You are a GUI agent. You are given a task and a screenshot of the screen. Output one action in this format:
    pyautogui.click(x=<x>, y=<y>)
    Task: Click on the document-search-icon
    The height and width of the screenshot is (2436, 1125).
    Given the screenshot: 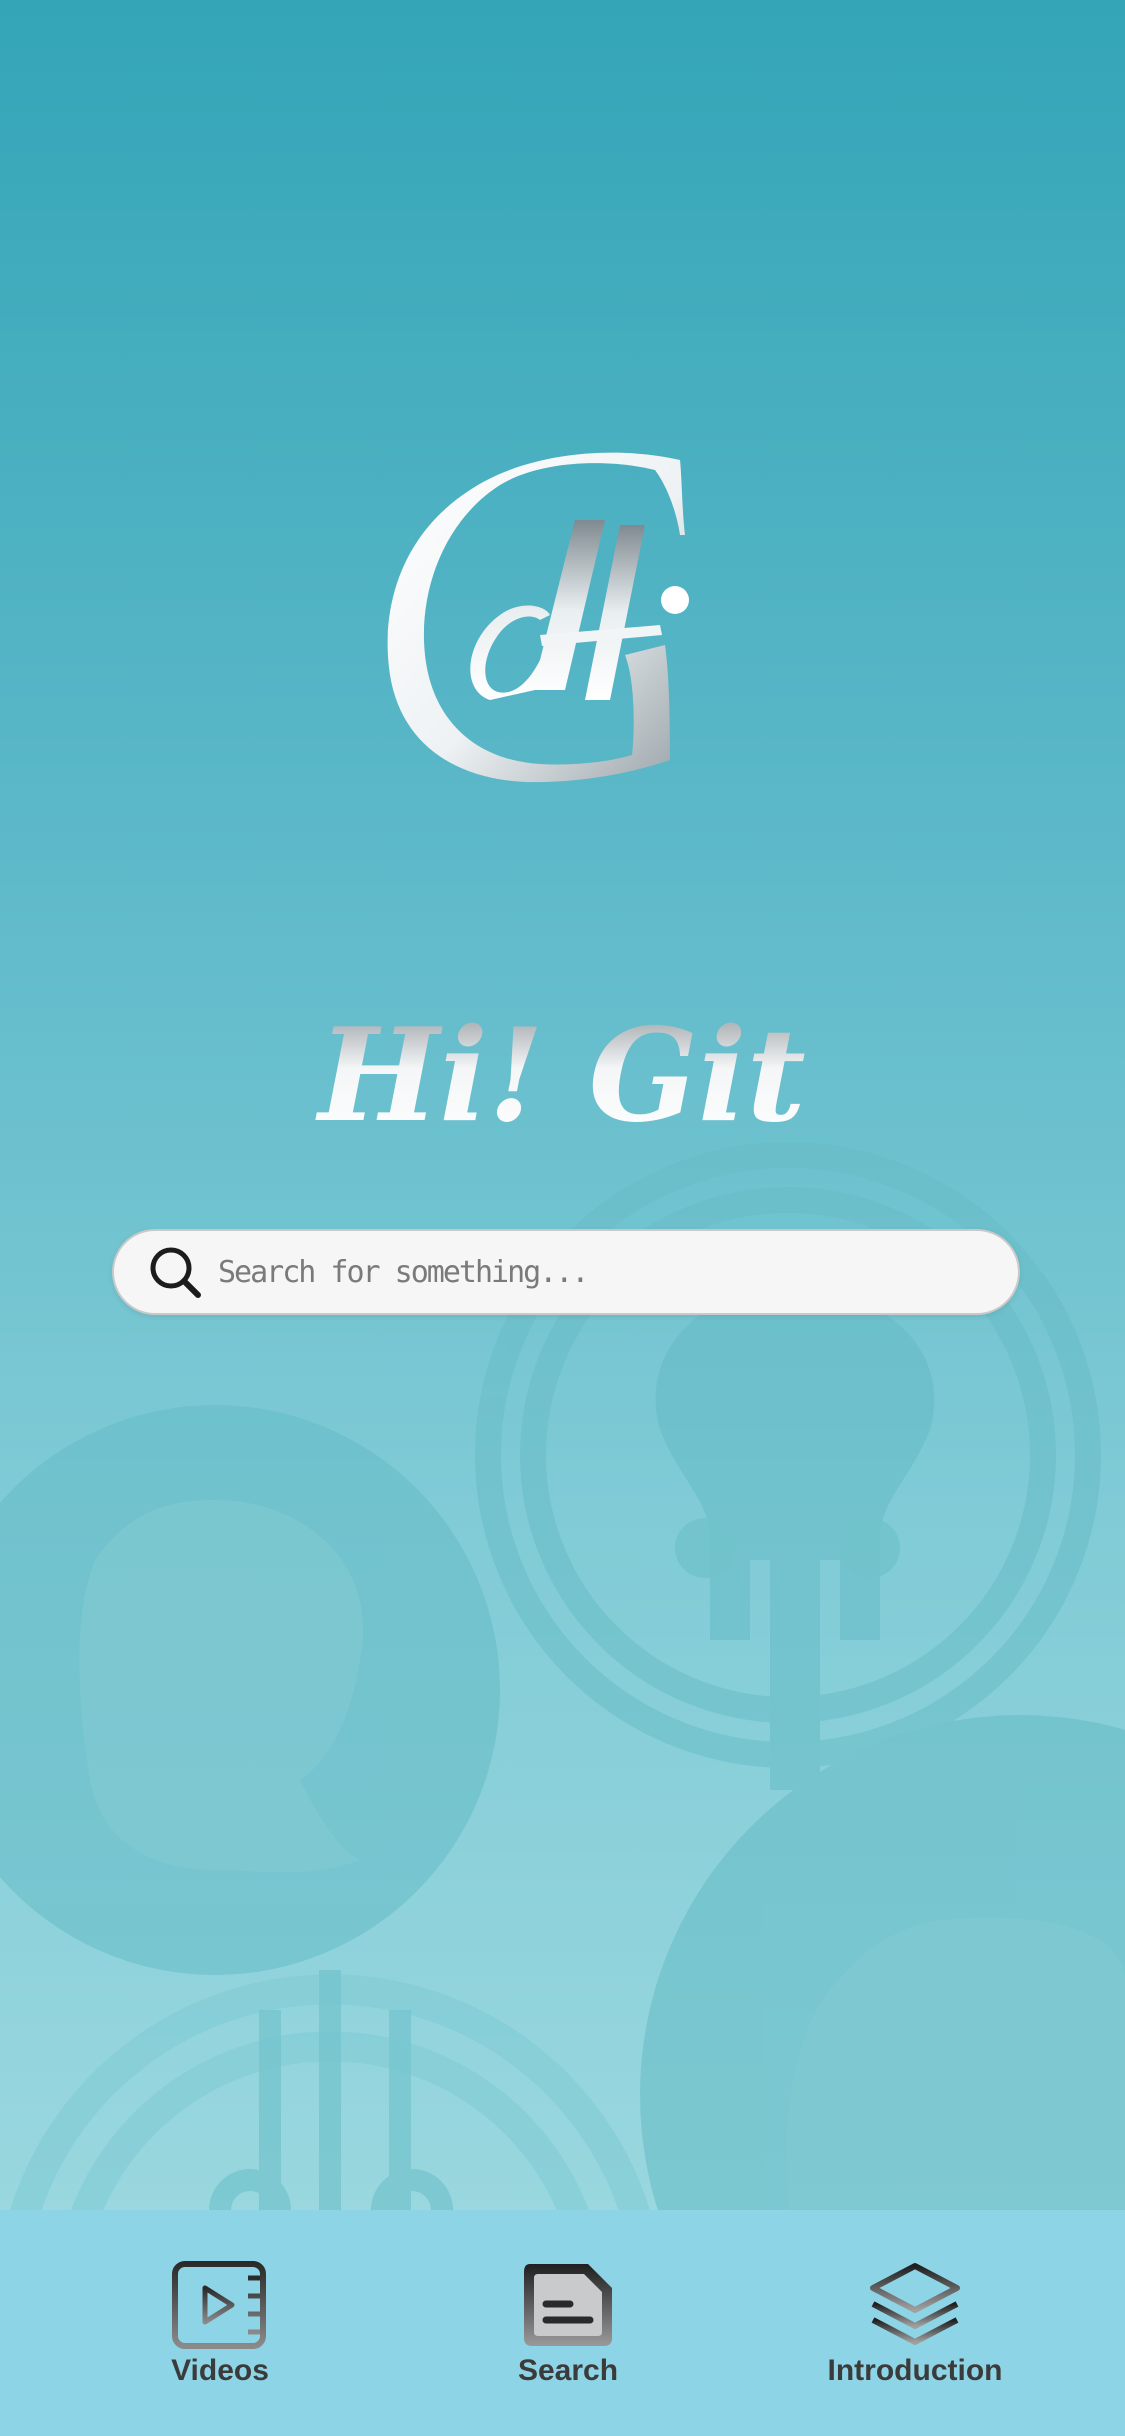 What is the action you would take?
    pyautogui.click(x=568, y=2305)
    